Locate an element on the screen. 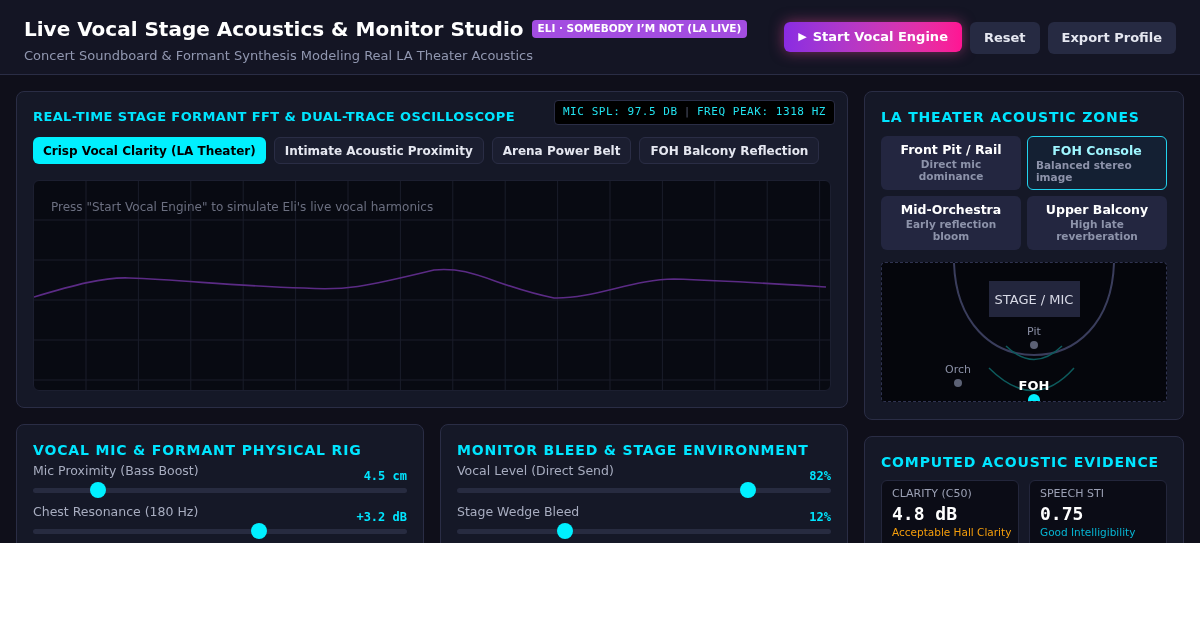 The width and height of the screenshot is (1200, 630). zone-card: Mid-Orchestra Early reflection bloom is located at coordinates (951, 223).